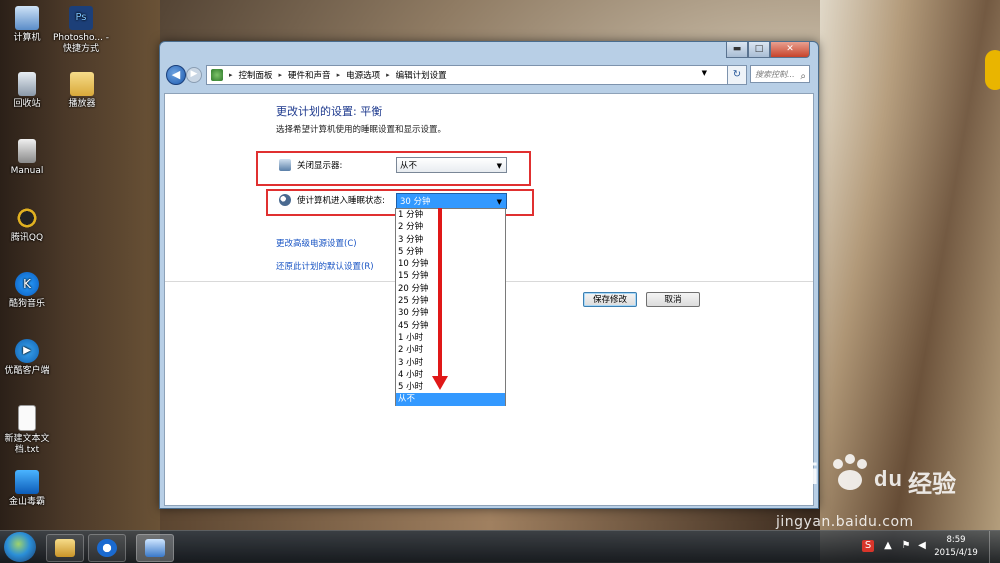  Describe the element at coordinates (451, 201) in the screenshot. I see `sleep-select: 30 分钟 ▼` at that location.